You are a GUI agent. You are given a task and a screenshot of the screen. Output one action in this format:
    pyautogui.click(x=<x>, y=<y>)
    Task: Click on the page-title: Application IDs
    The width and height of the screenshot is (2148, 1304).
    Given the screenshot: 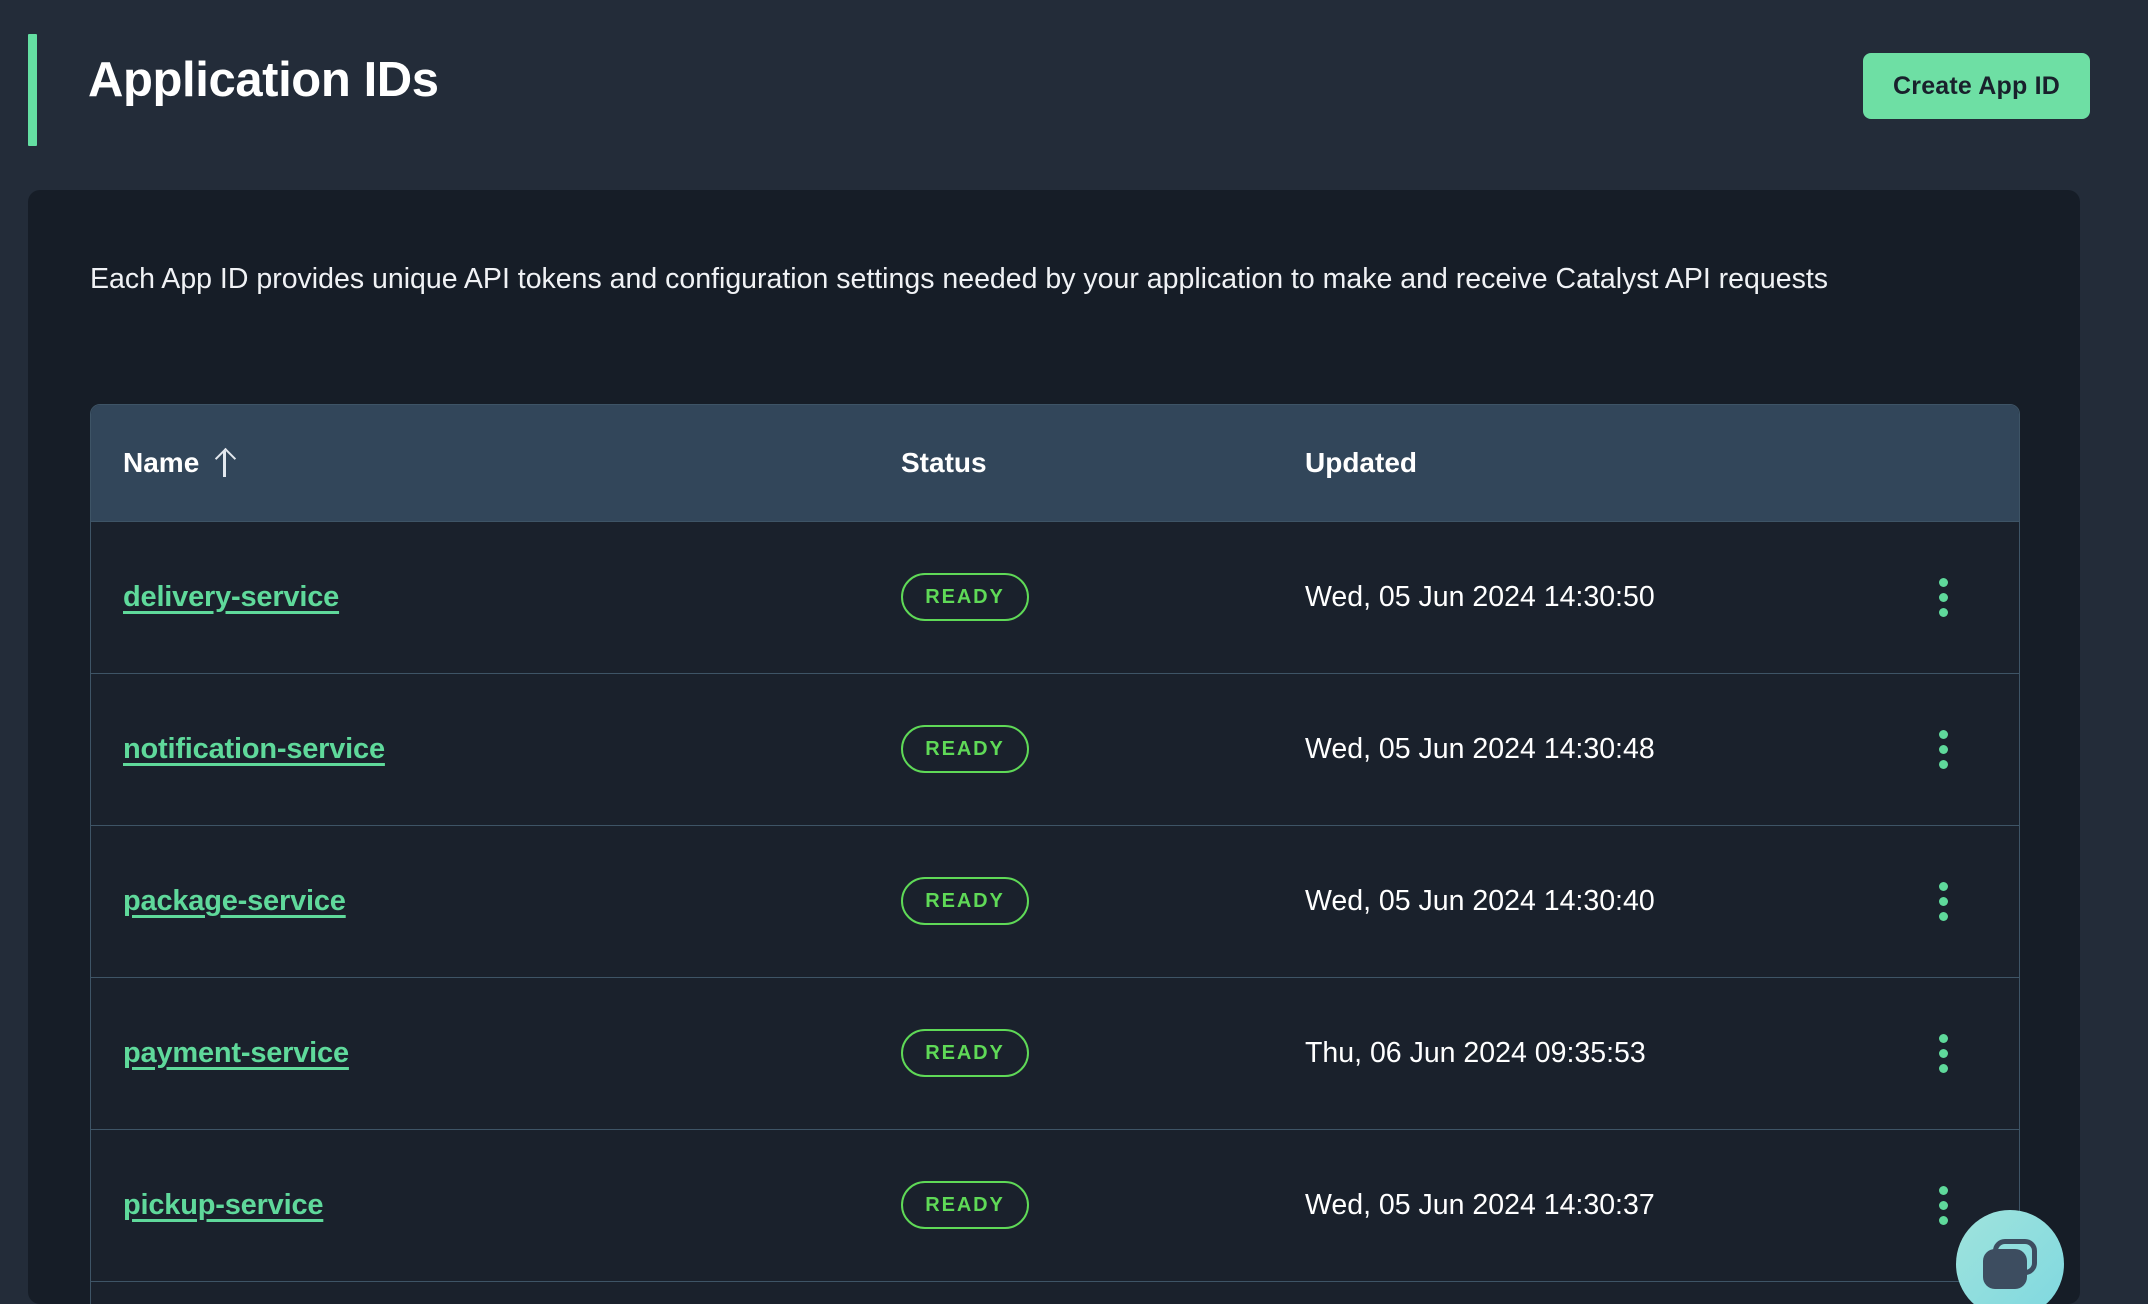 What is the action you would take?
    pyautogui.click(x=263, y=80)
    